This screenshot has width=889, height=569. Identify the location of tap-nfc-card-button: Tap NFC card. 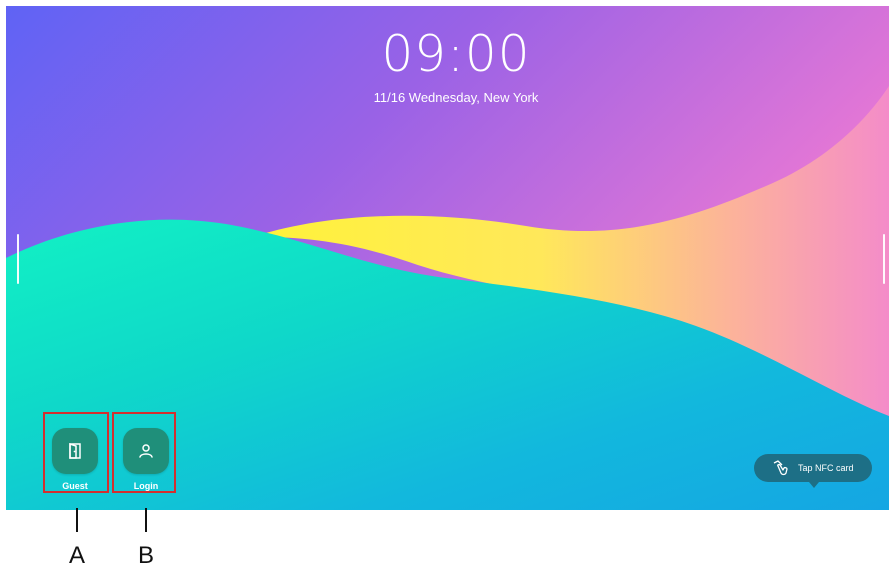
(813, 468).